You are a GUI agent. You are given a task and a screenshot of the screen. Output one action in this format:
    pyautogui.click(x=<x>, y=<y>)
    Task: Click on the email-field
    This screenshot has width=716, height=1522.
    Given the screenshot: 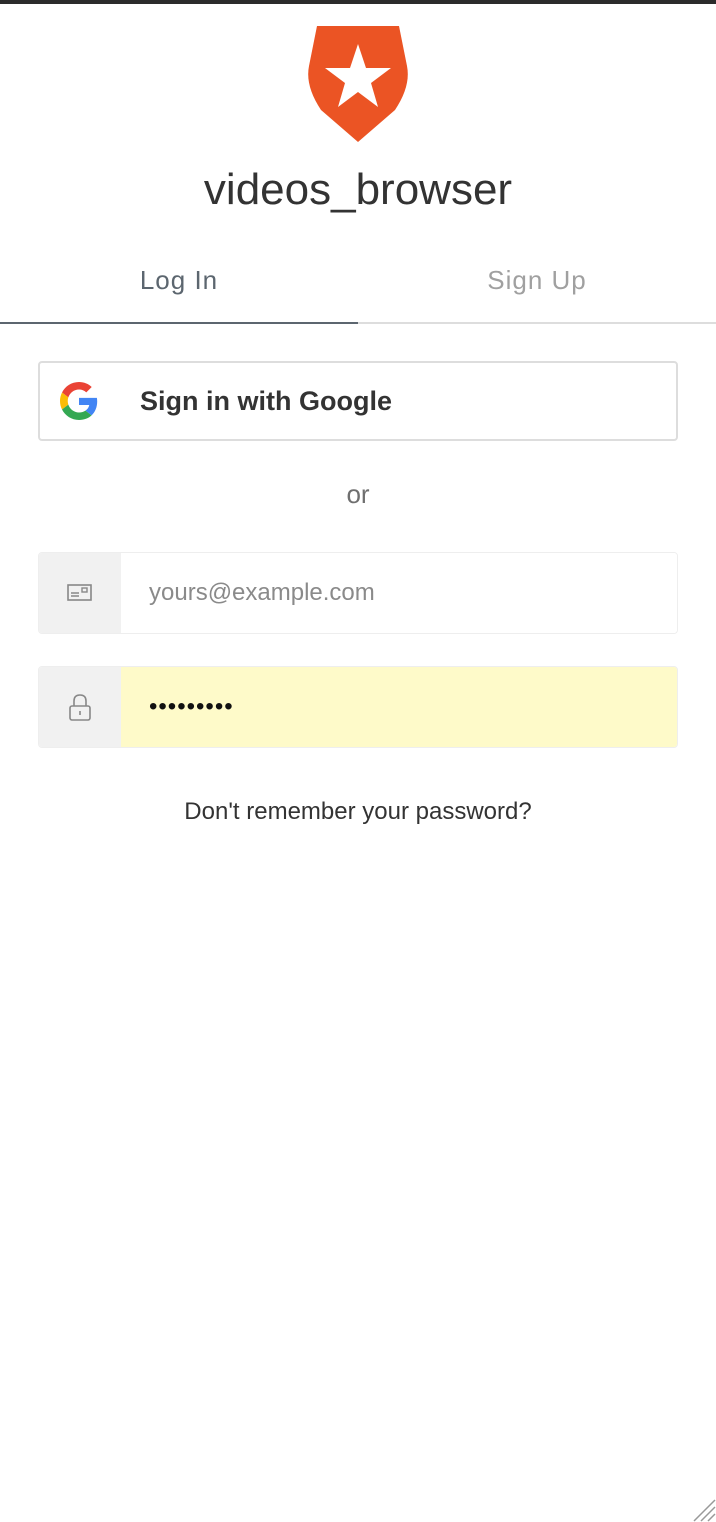 What is the action you would take?
    pyautogui.click(x=358, y=593)
    